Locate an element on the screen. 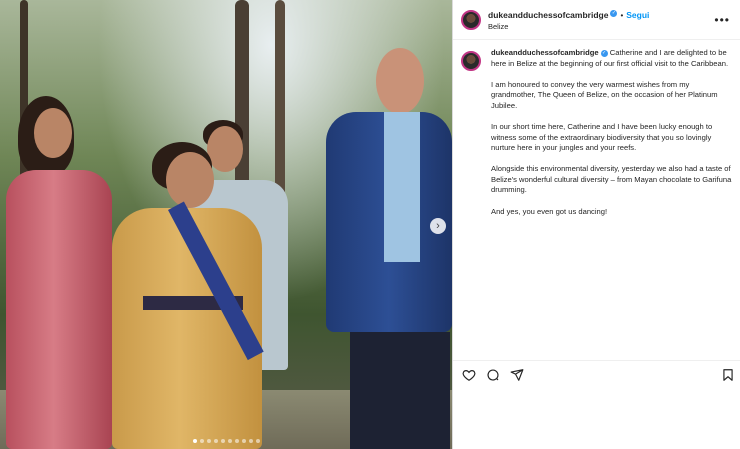 The height and width of the screenshot is (449, 740). carousel-indicator is located at coordinates (226, 441).